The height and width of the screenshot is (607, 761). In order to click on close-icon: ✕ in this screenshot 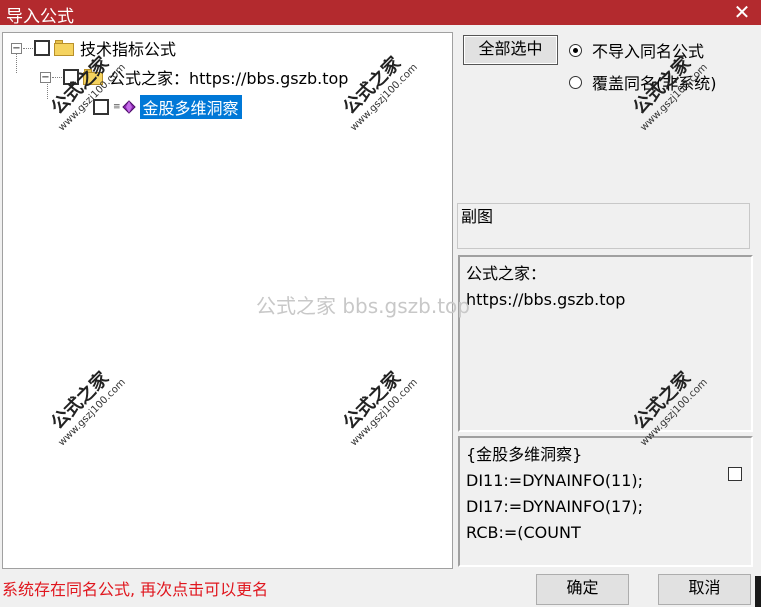, I will do `click(742, 12)`.